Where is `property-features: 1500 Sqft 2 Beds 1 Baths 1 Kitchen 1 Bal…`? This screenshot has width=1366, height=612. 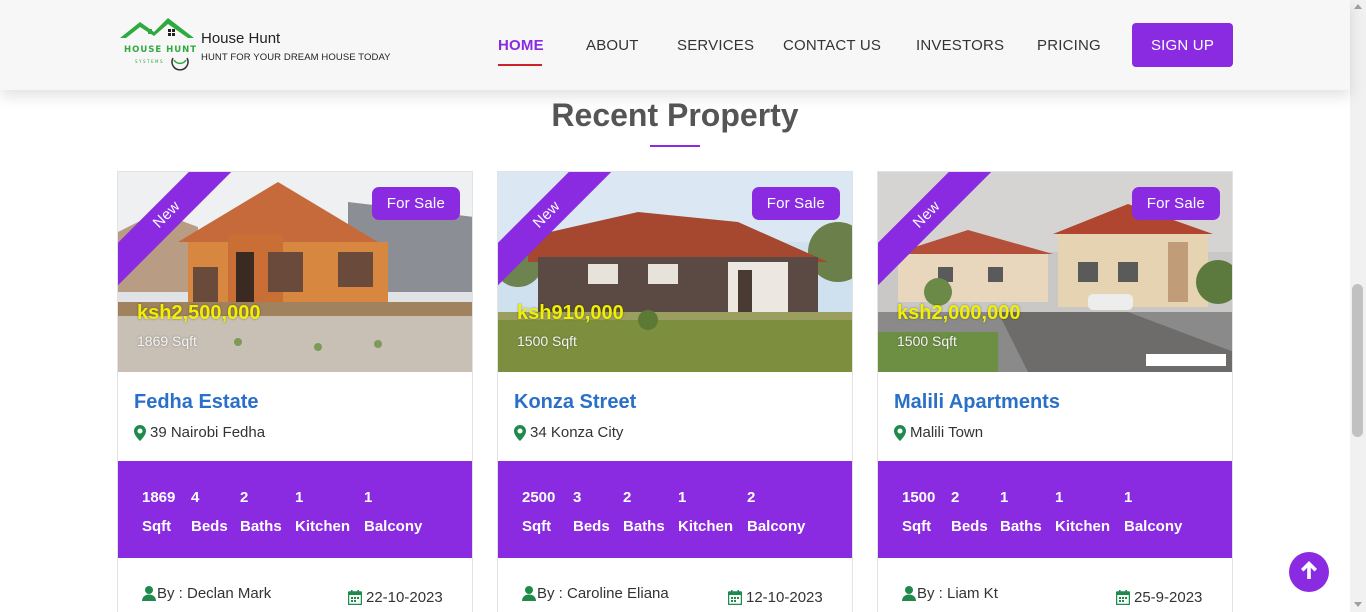
property-features: 1500 Sqft 2 Beds 1 Baths 1 Kitchen 1 Bal… is located at coordinates (1055, 509).